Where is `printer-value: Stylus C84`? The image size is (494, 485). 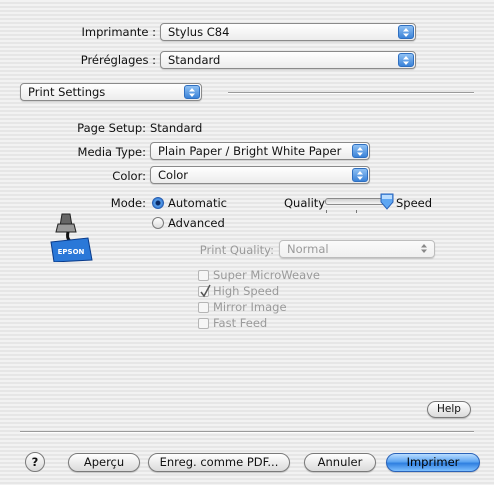
printer-value: Stylus C84 is located at coordinates (199, 32).